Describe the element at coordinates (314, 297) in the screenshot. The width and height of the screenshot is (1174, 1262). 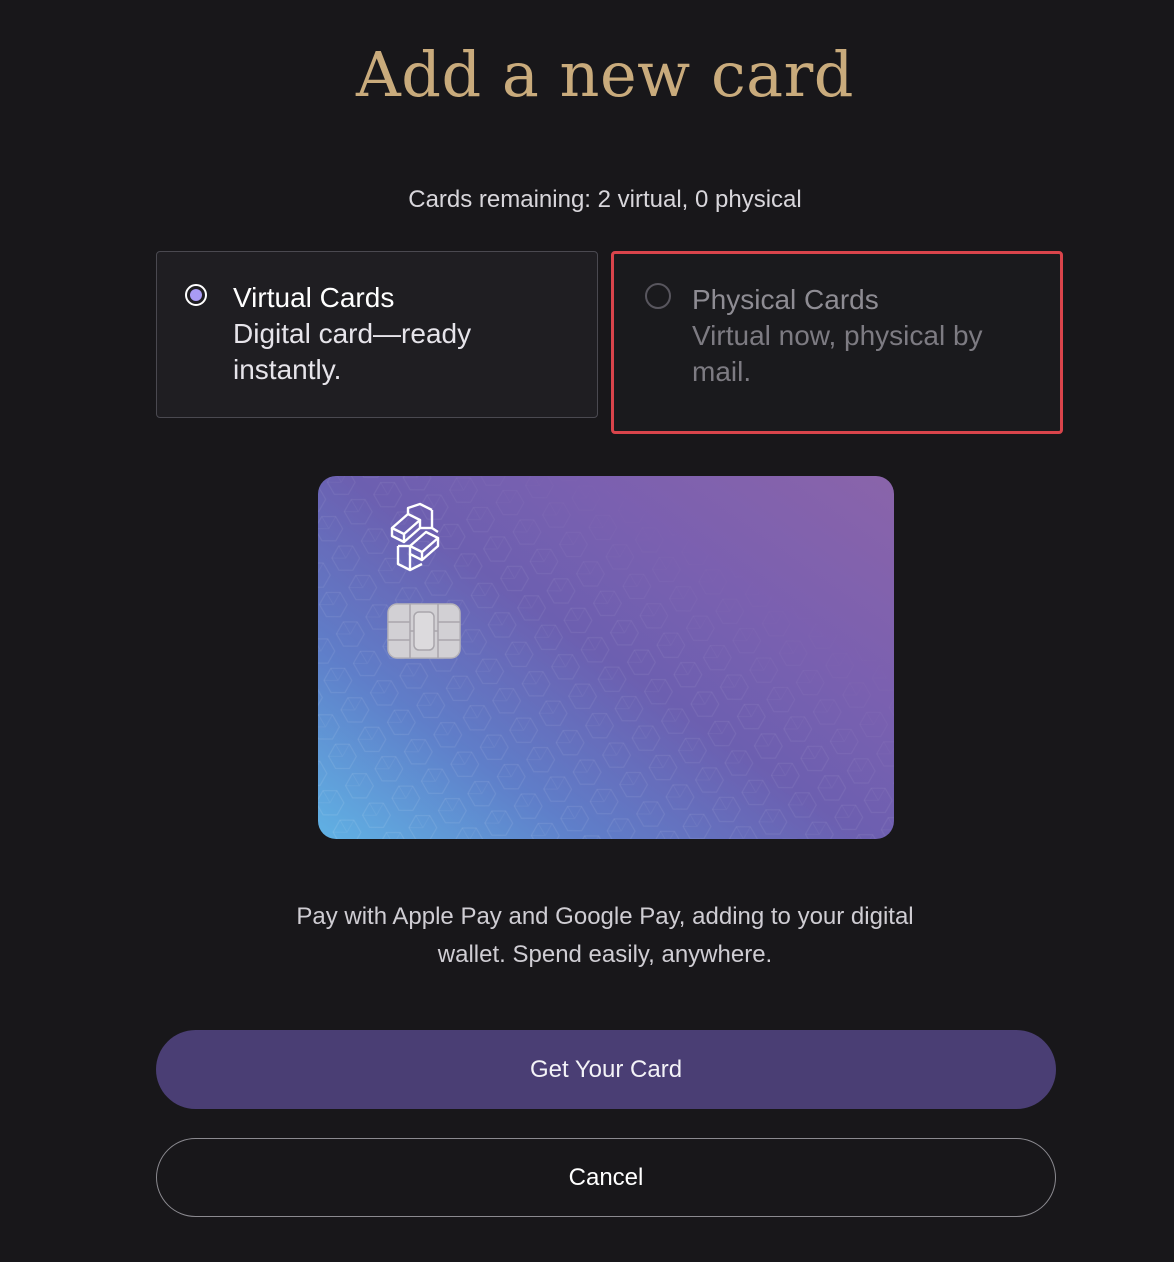
I see `virtual-cards-title: Virtual Cards` at that location.